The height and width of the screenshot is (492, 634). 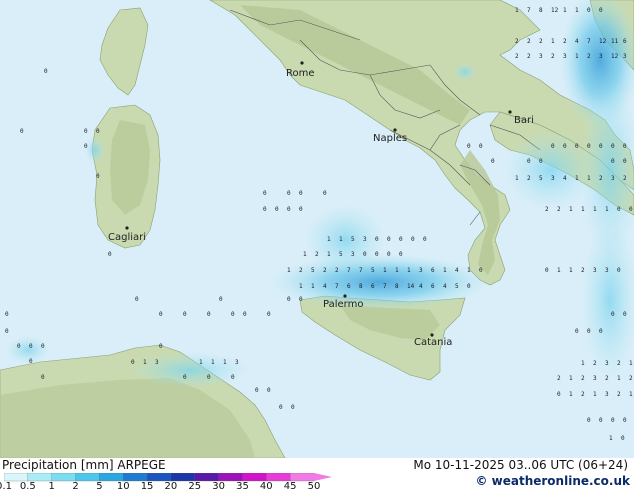 I want to click on scale-tick-label: 15, so click(x=147, y=486).